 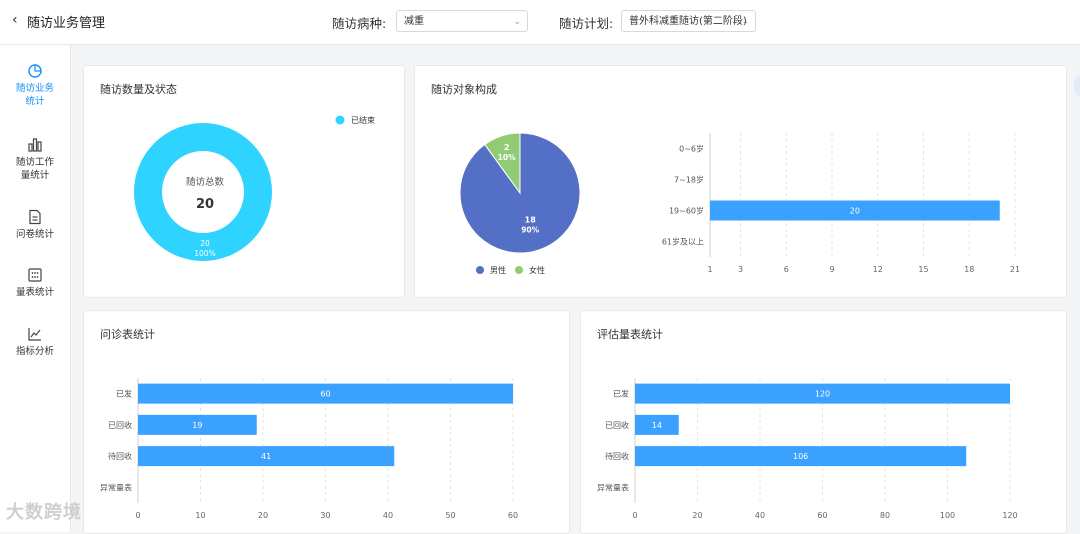 I want to click on followup-status-card: 随访数量及状态 随访总数 20 20 100% 已结束, so click(x=244, y=181).